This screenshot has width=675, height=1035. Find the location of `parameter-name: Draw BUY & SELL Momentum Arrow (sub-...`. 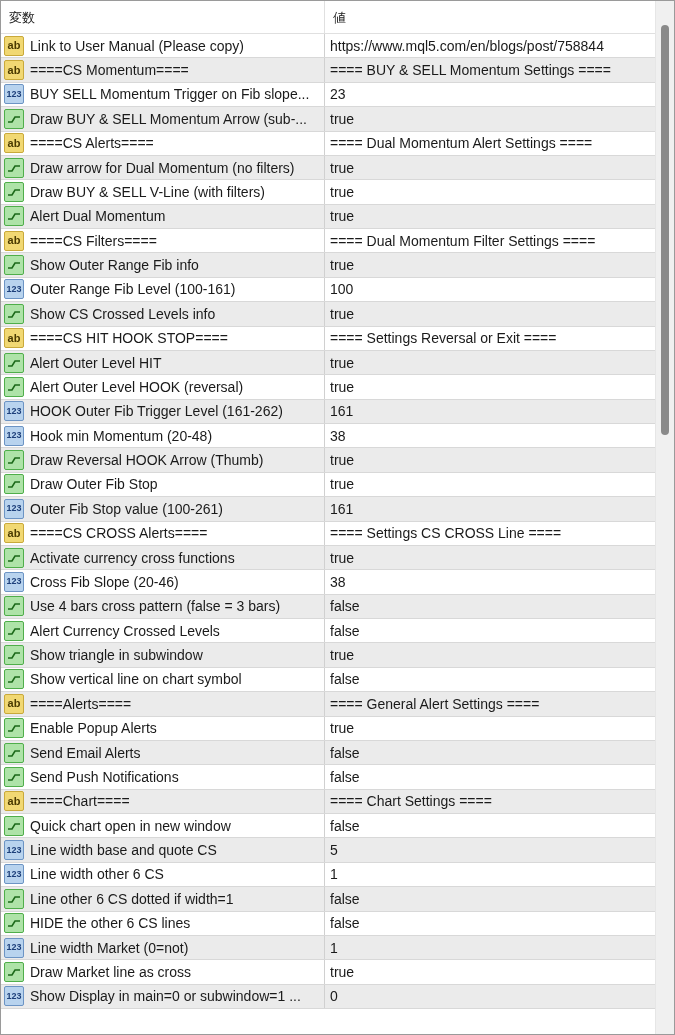

parameter-name: Draw BUY & SELL Momentum Arrow (sub-... is located at coordinates (168, 118).